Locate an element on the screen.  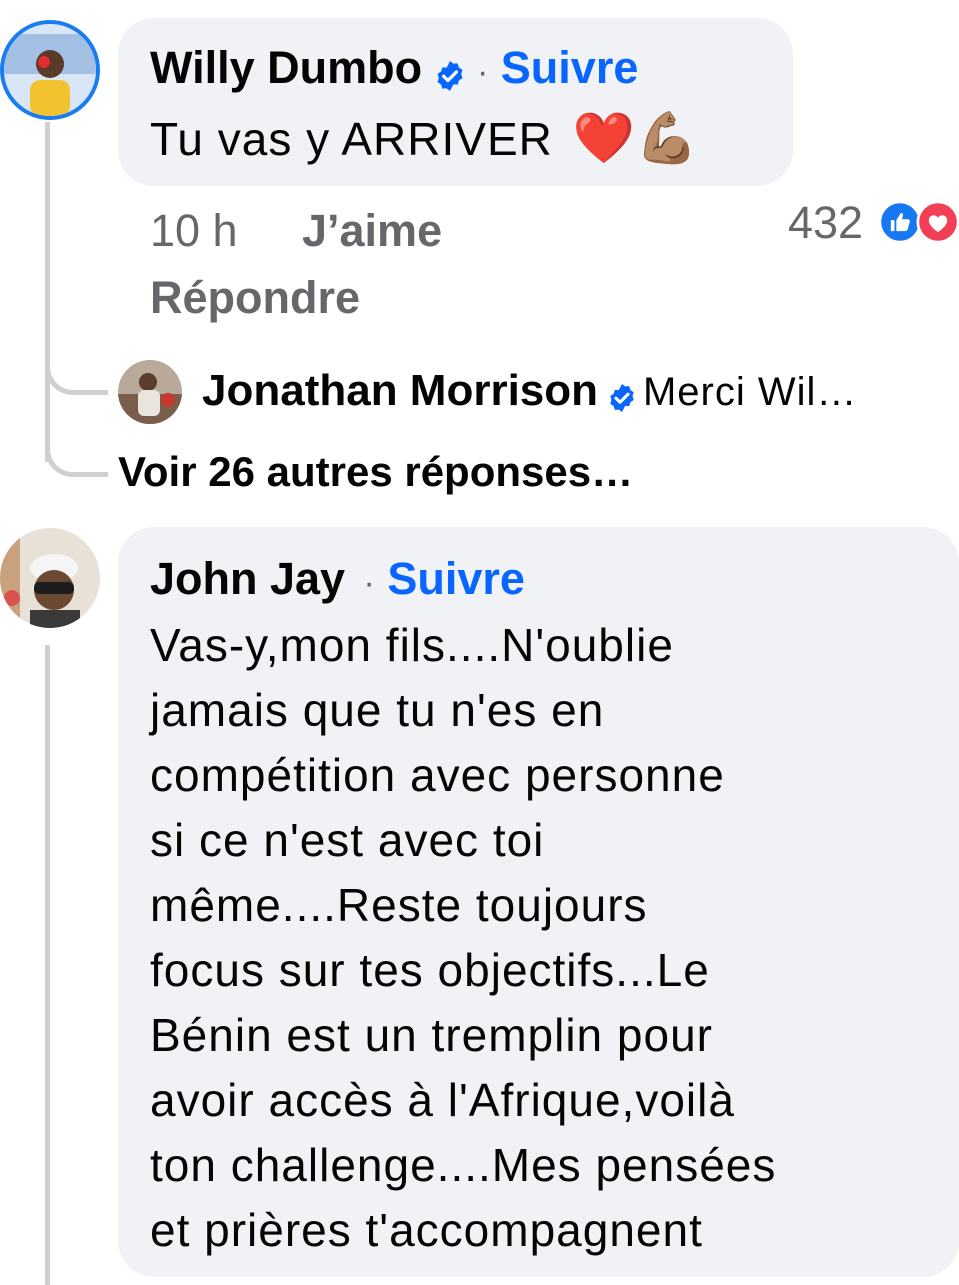
love-icon is located at coordinates (937, 222).